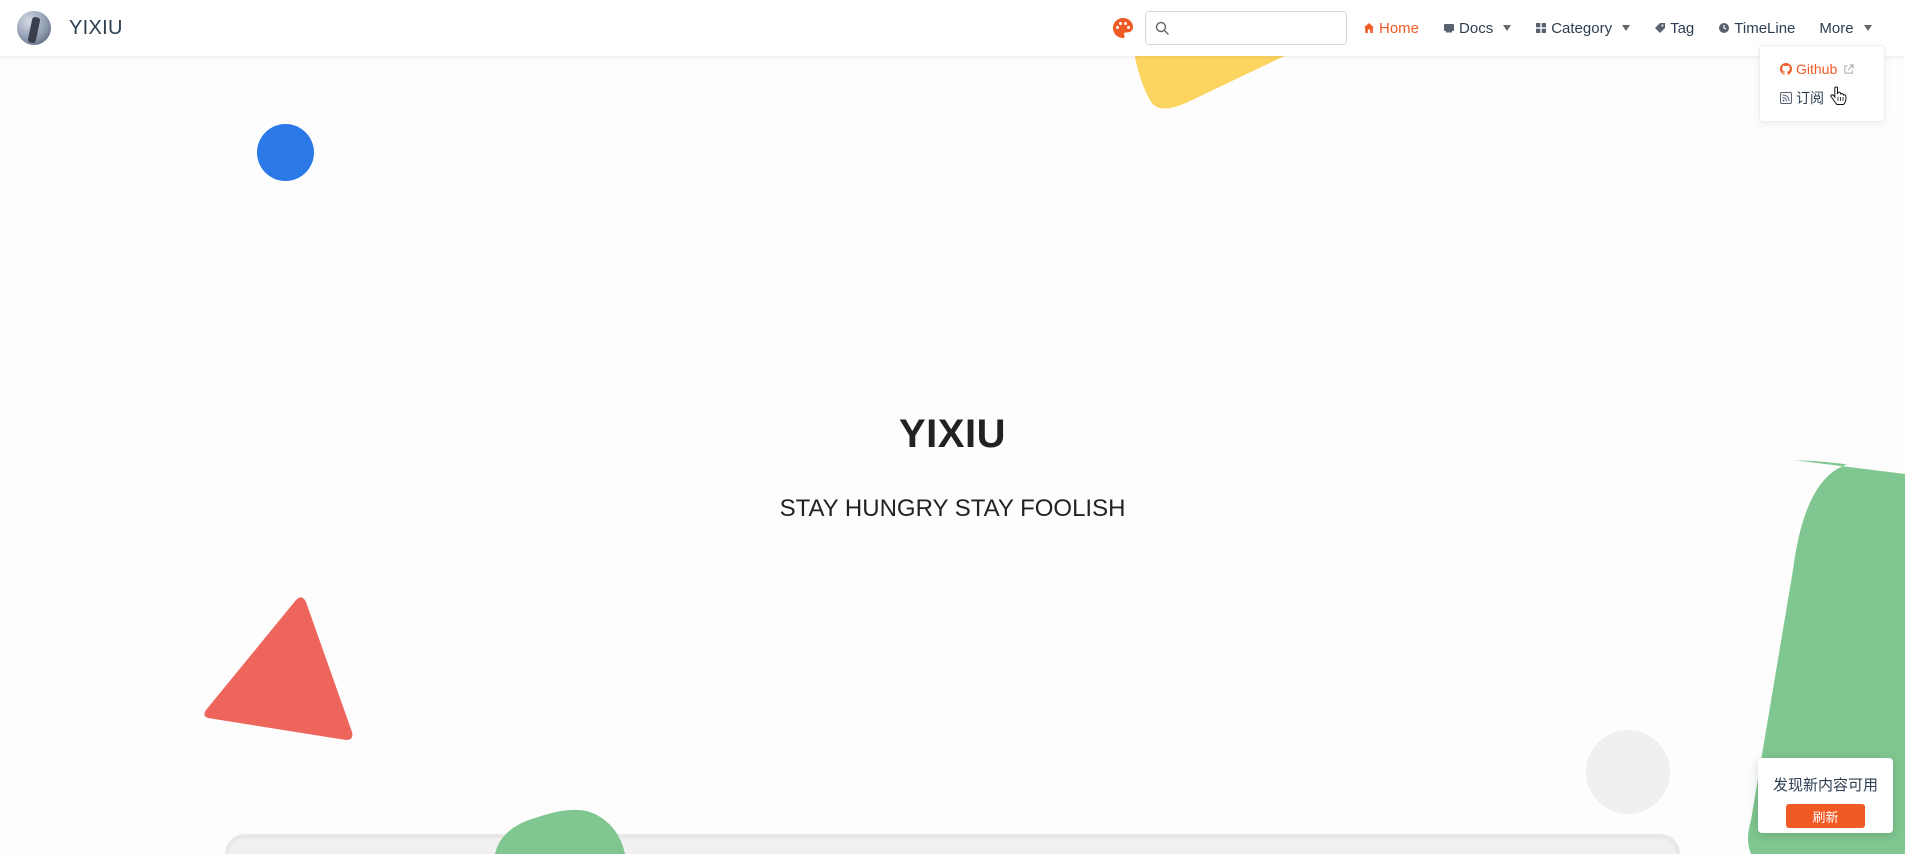 The width and height of the screenshot is (1905, 854). I want to click on nav-item-label: Docs, so click(1476, 28).